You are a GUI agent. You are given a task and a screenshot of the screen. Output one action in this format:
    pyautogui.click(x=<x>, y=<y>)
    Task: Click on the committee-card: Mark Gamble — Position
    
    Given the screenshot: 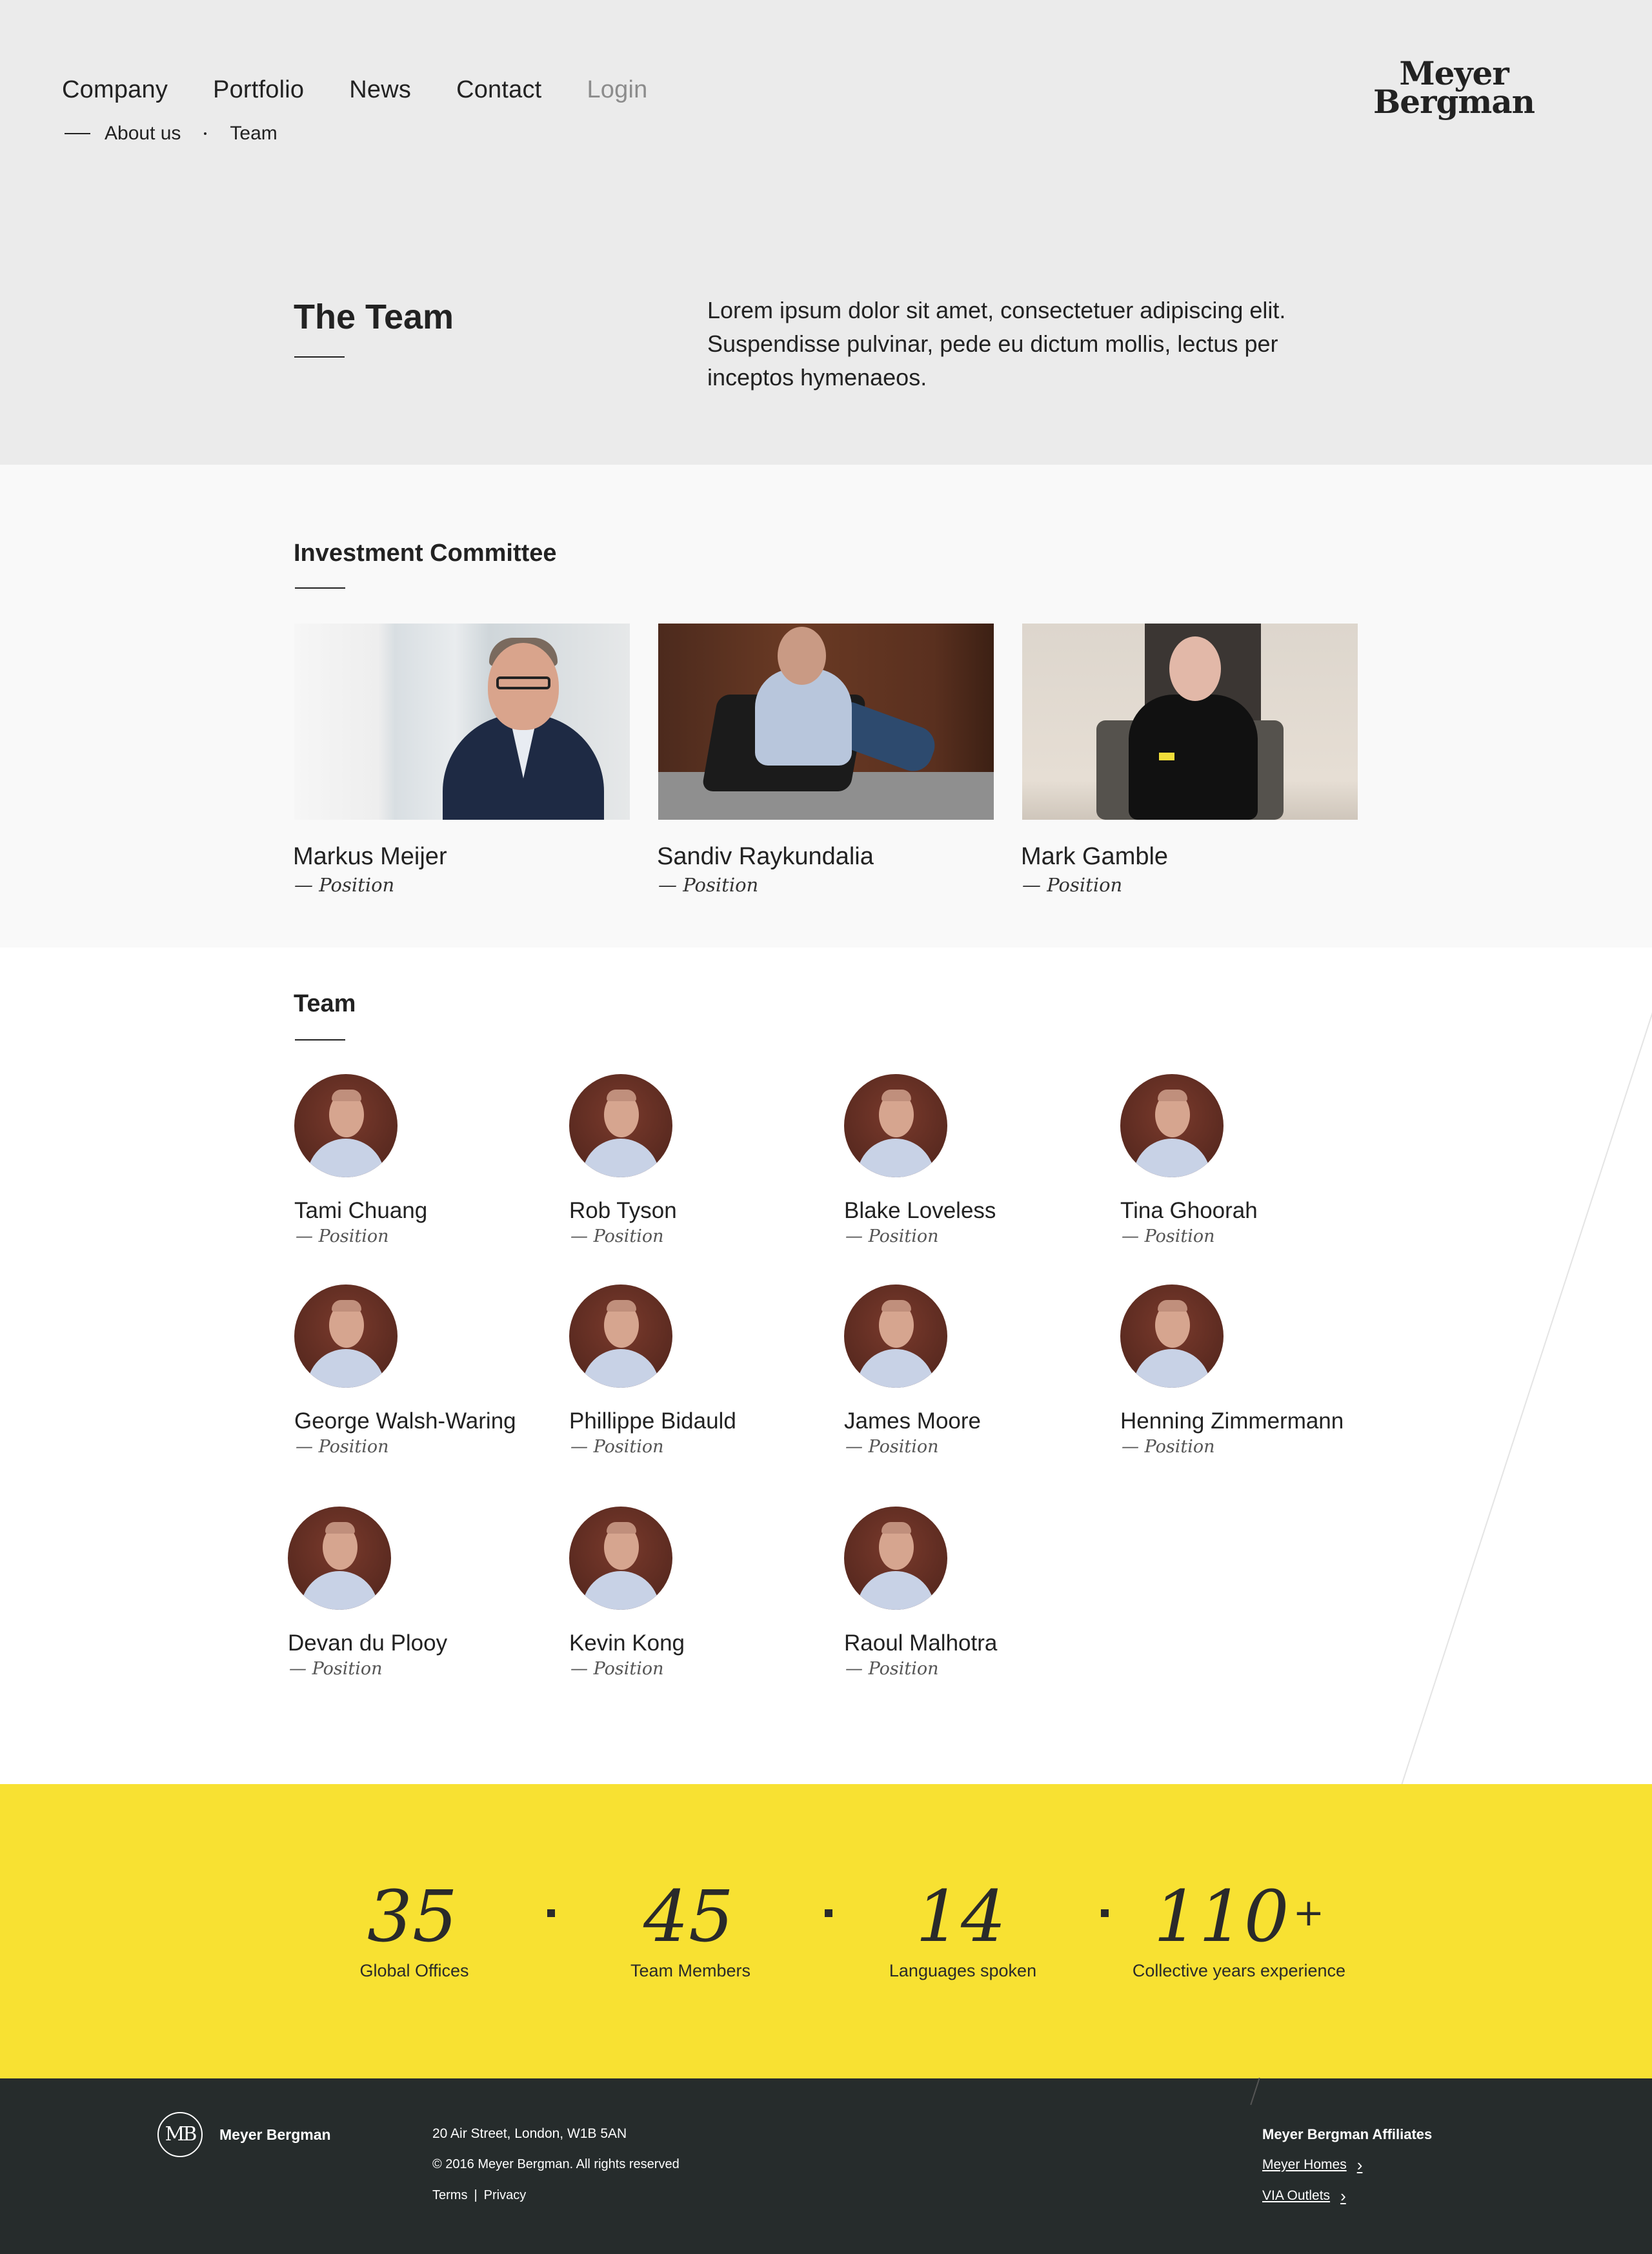 What is the action you would take?
    pyautogui.click(x=1189, y=760)
    